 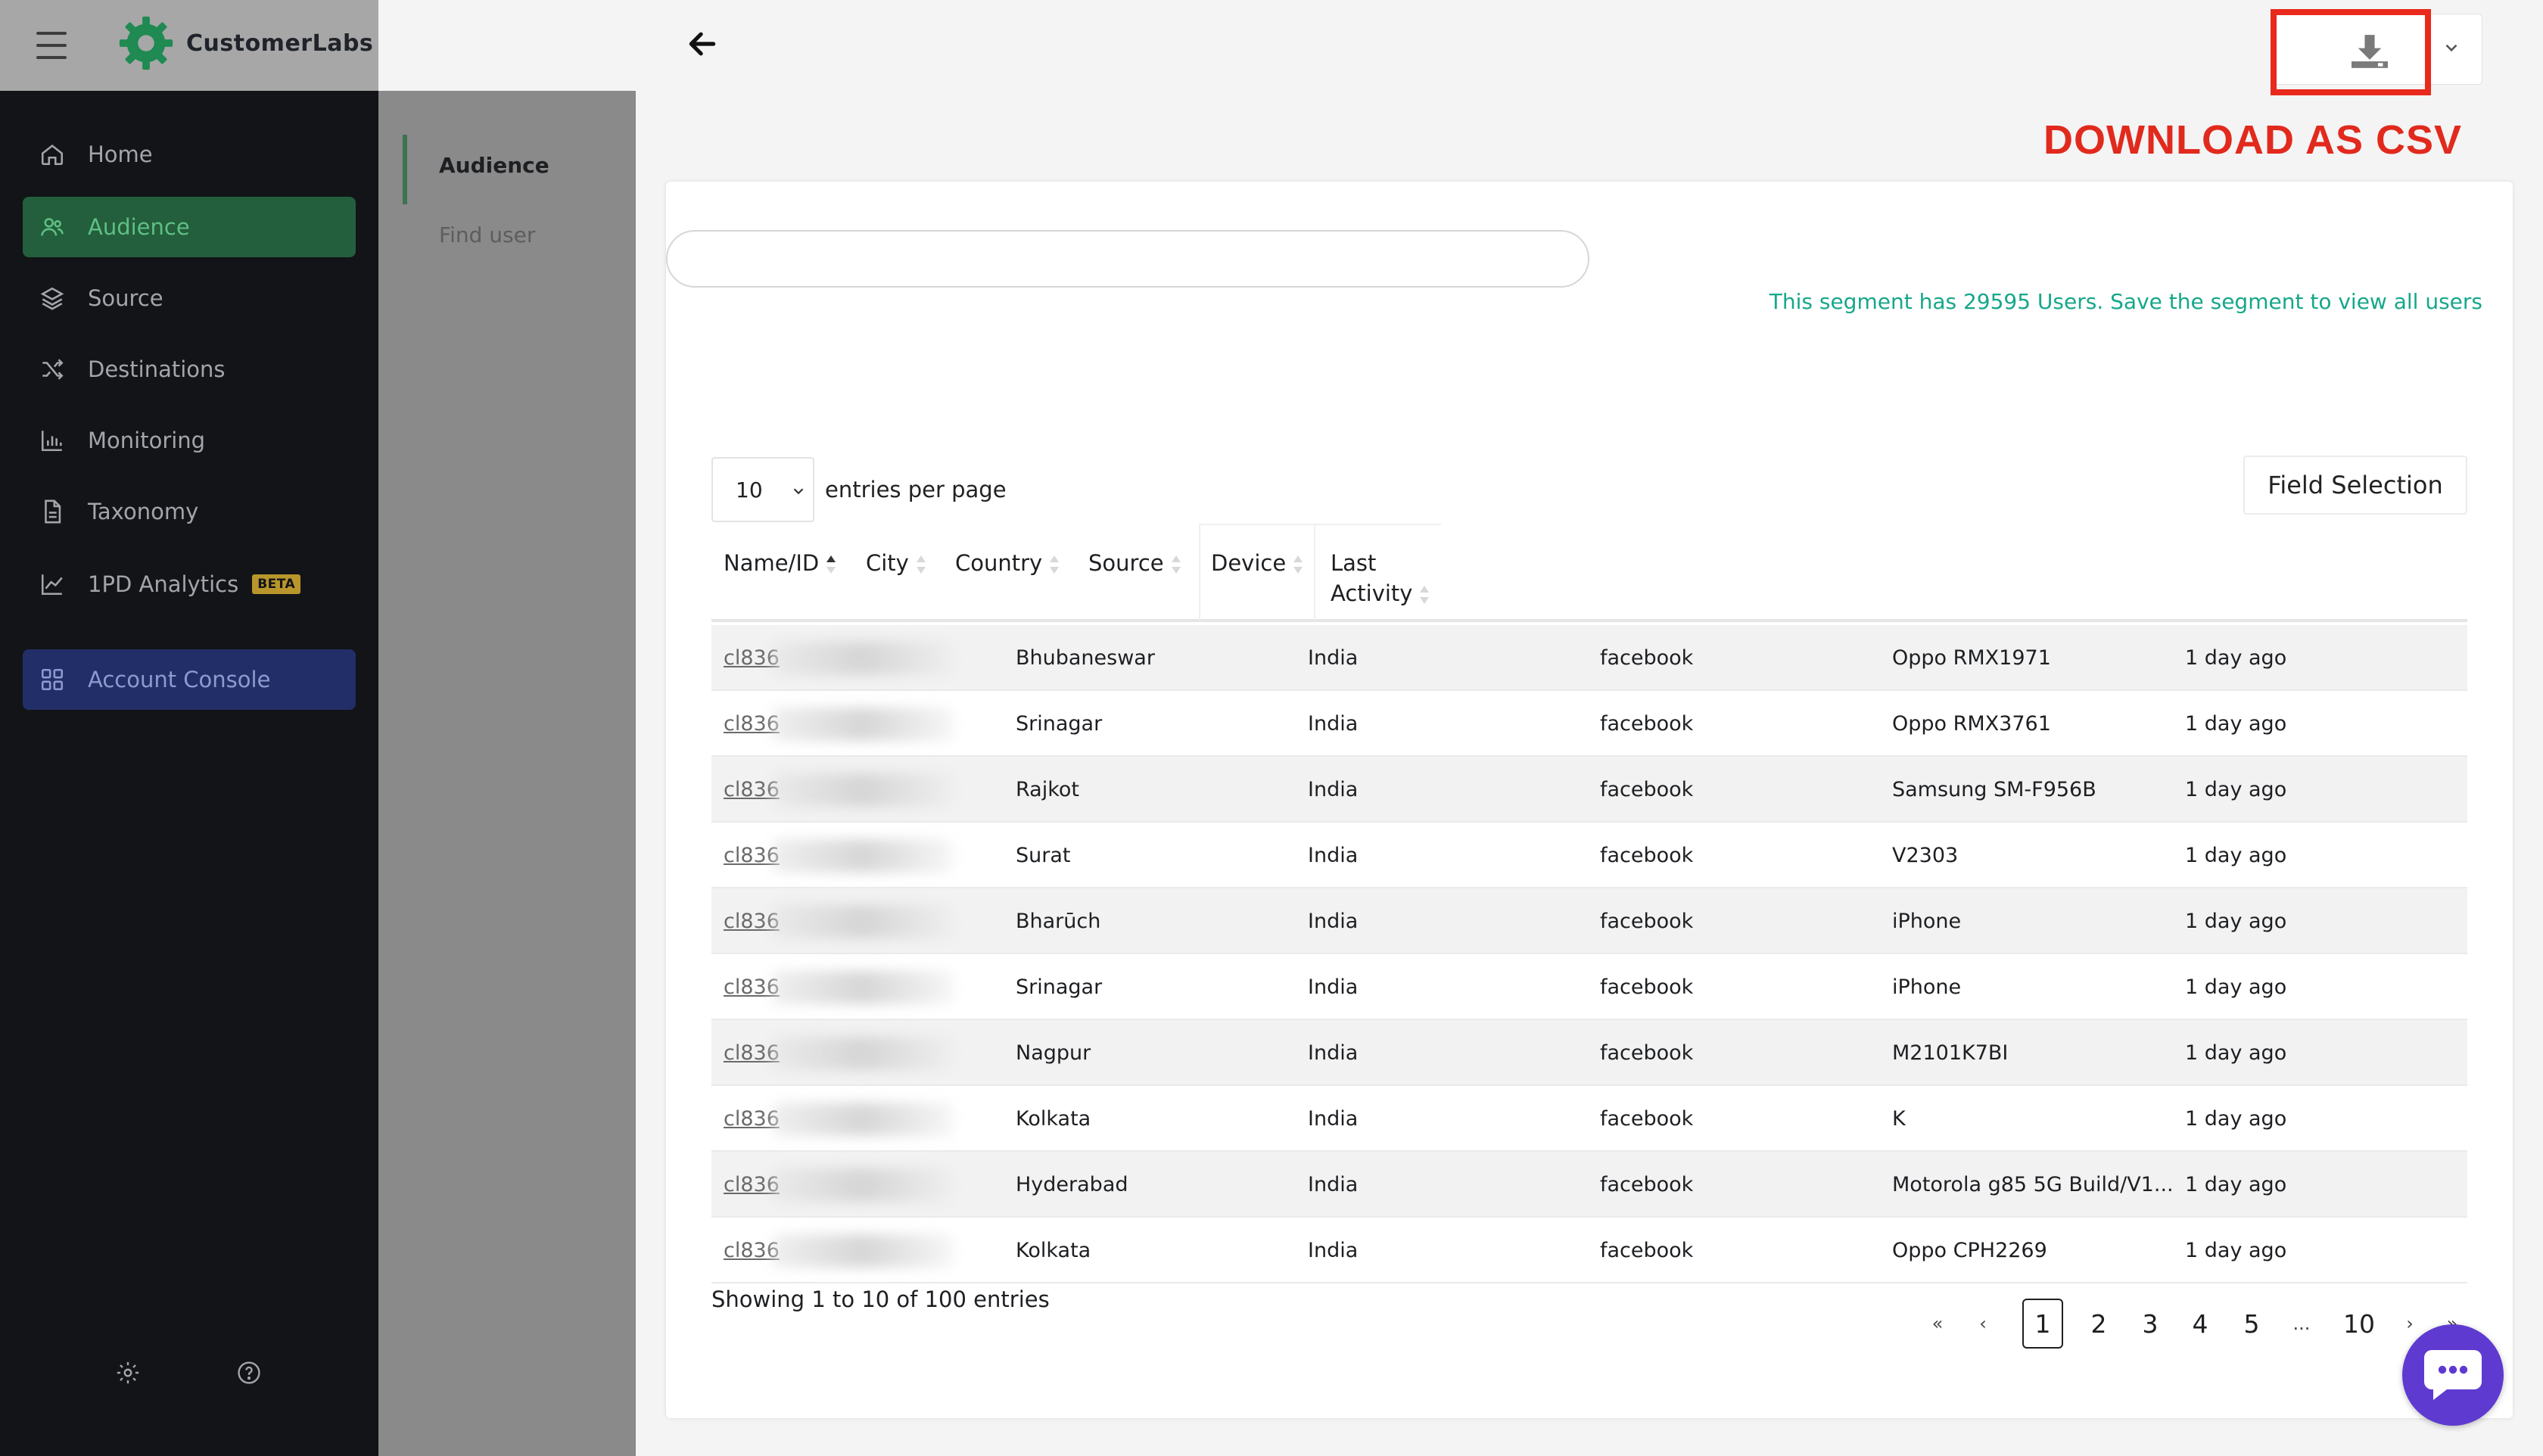 I want to click on column-header-country: Country, so click(x=1007, y=563).